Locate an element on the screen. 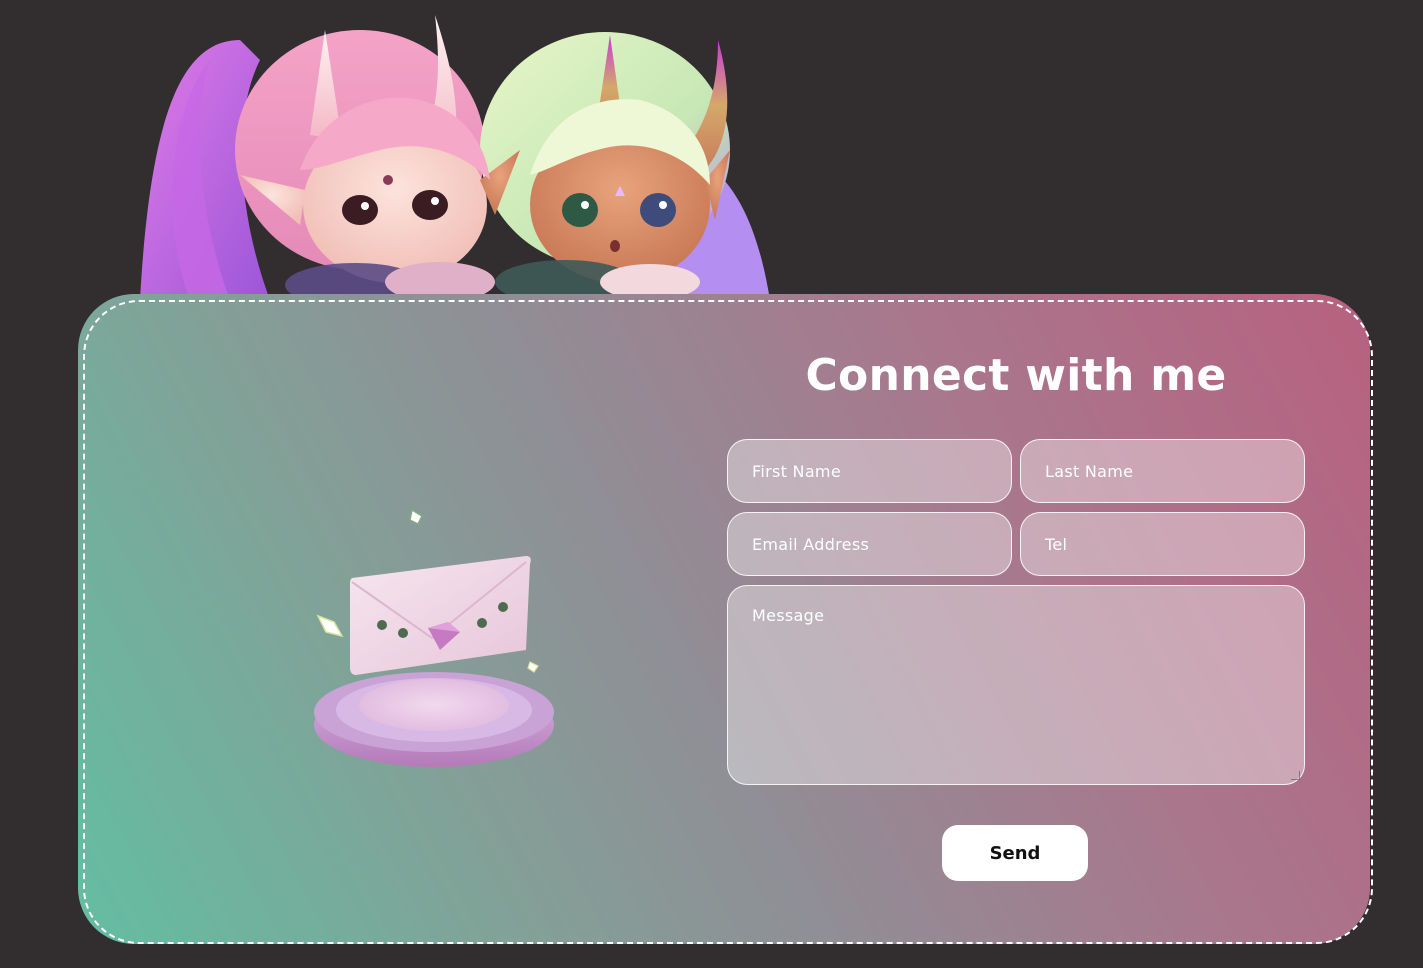 This screenshot has height=968, width=1423. email-input: Email Address is located at coordinates (869, 544).